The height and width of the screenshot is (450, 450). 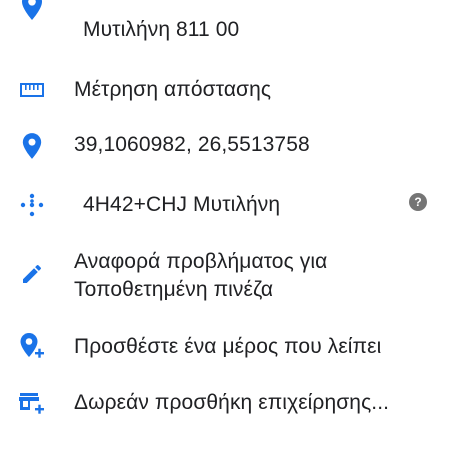 What do you see at coordinates (32, 274) in the screenshot?
I see `edit-pencil-icon` at bounding box center [32, 274].